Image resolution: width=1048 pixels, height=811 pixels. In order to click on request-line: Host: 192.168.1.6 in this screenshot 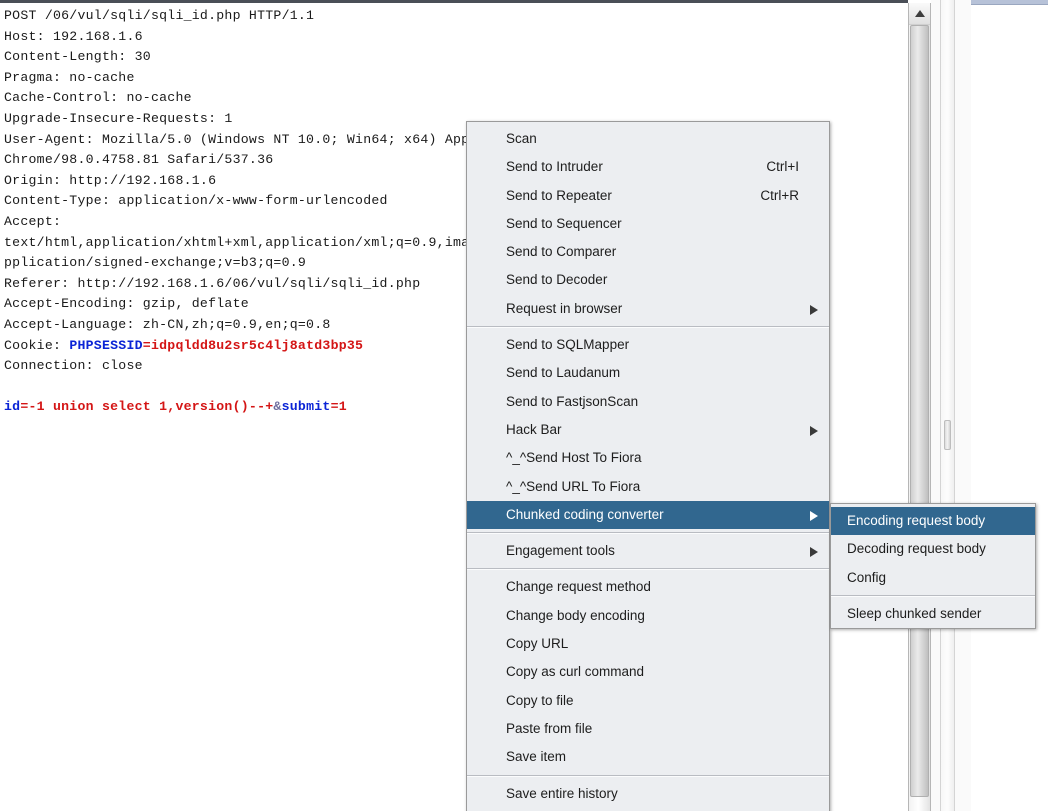, I will do `click(73, 36)`.